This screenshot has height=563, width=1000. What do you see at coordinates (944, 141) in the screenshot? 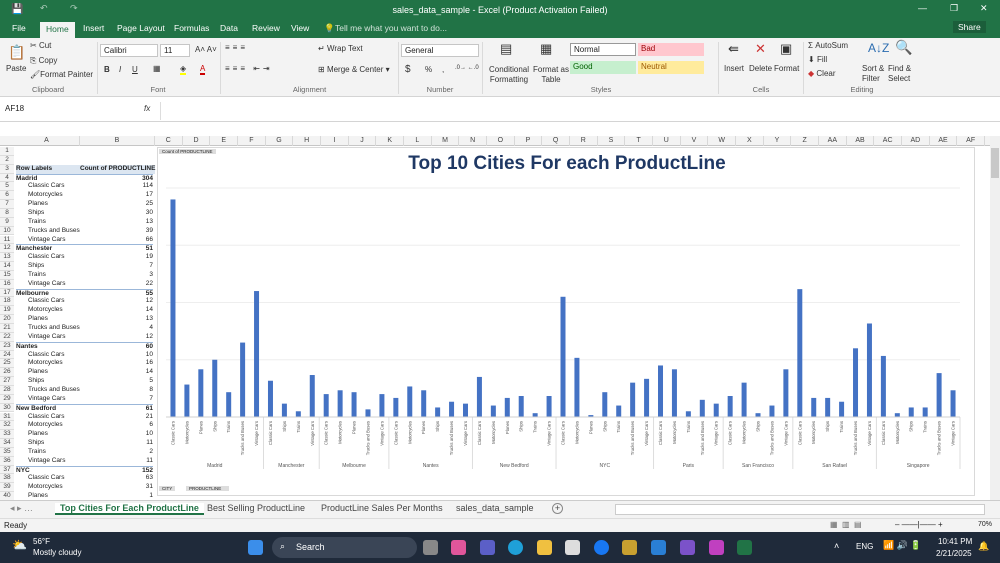
I see `column-header: AE` at bounding box center [944, 141].